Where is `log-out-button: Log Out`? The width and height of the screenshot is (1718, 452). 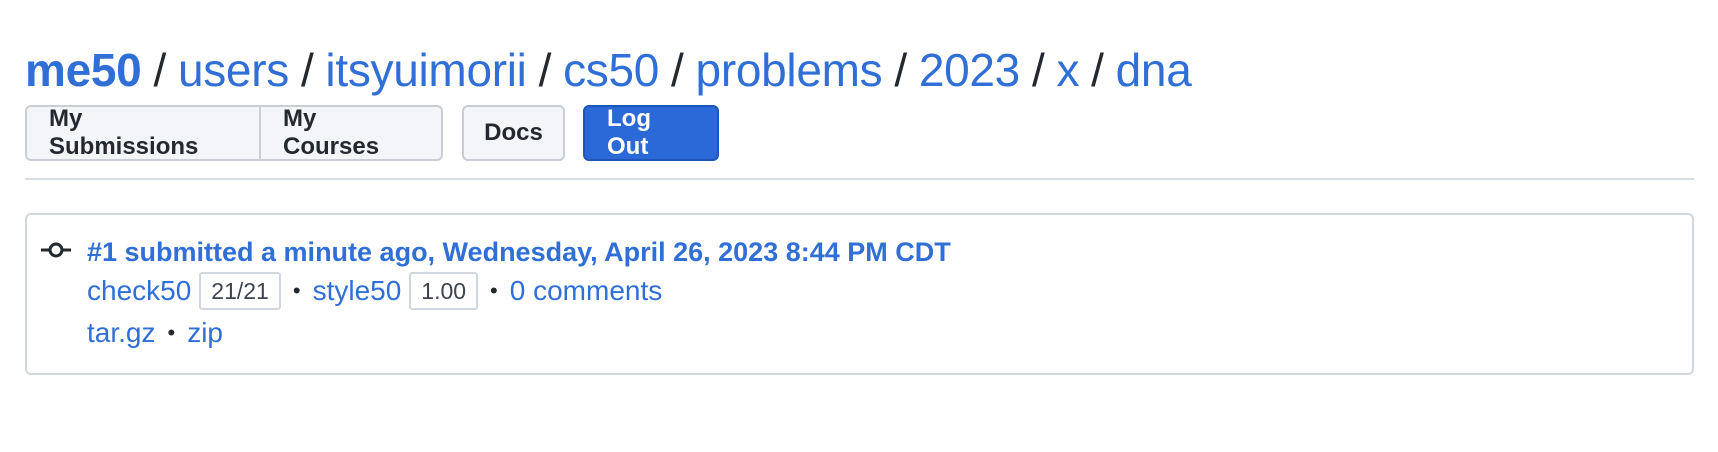 log-out-button: Log Out is located at coordinates (651, 133).